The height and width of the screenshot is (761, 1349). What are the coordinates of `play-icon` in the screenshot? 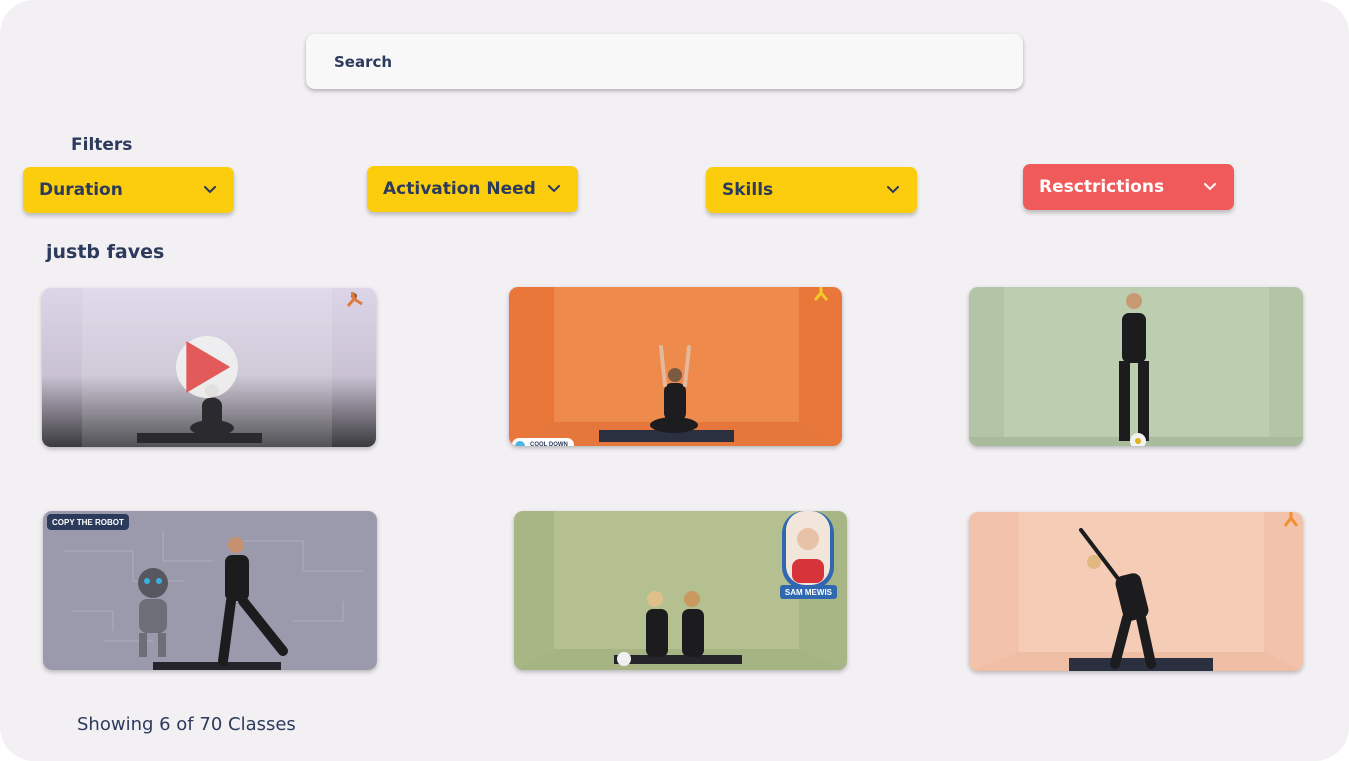 It's located at (208, 367).